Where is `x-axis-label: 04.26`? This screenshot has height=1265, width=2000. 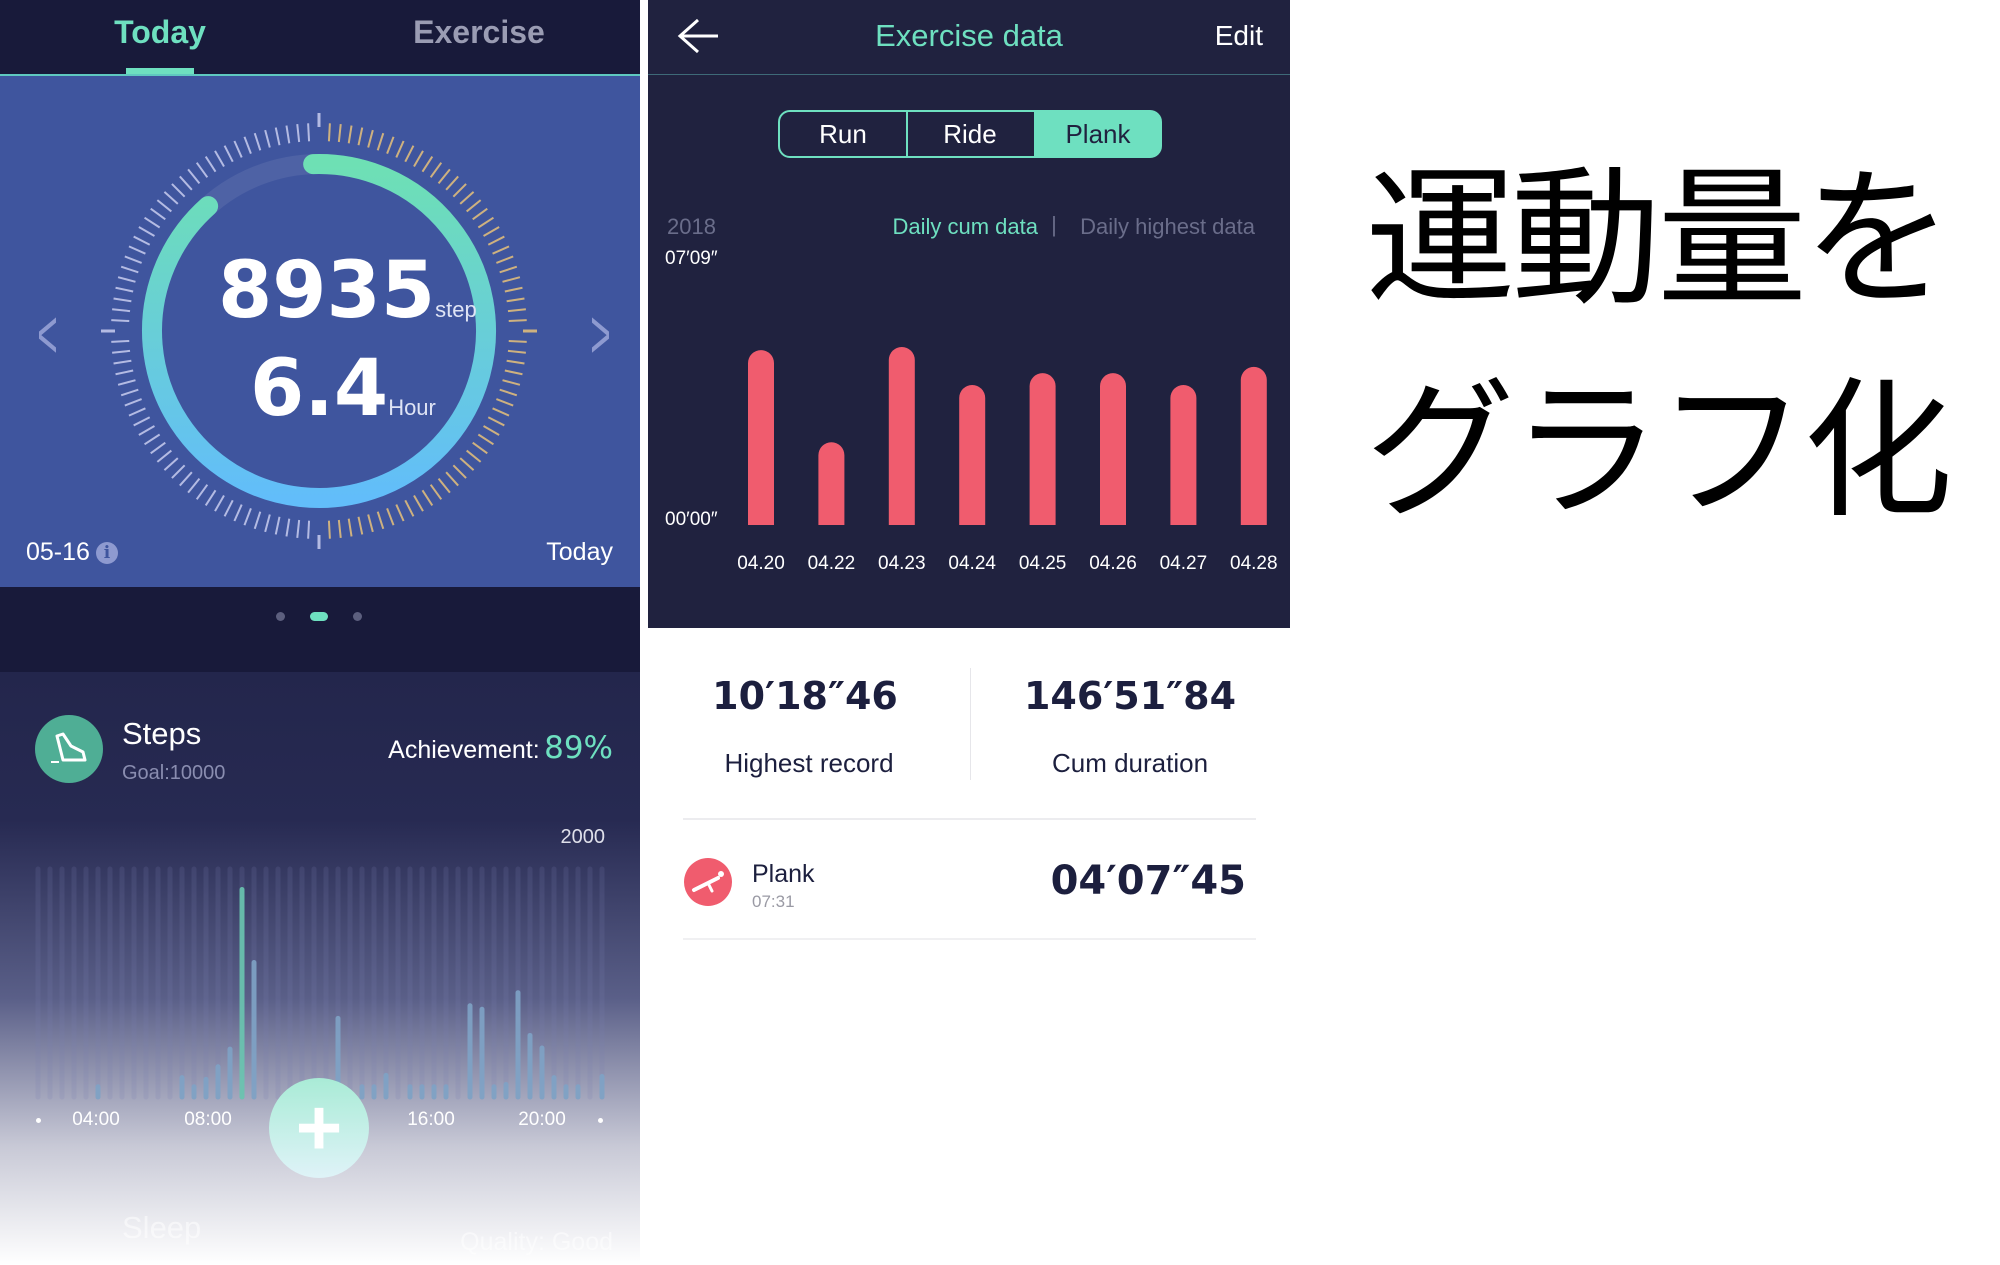
x-axis-label: 04.26 is located at coordinates (1113, 563).